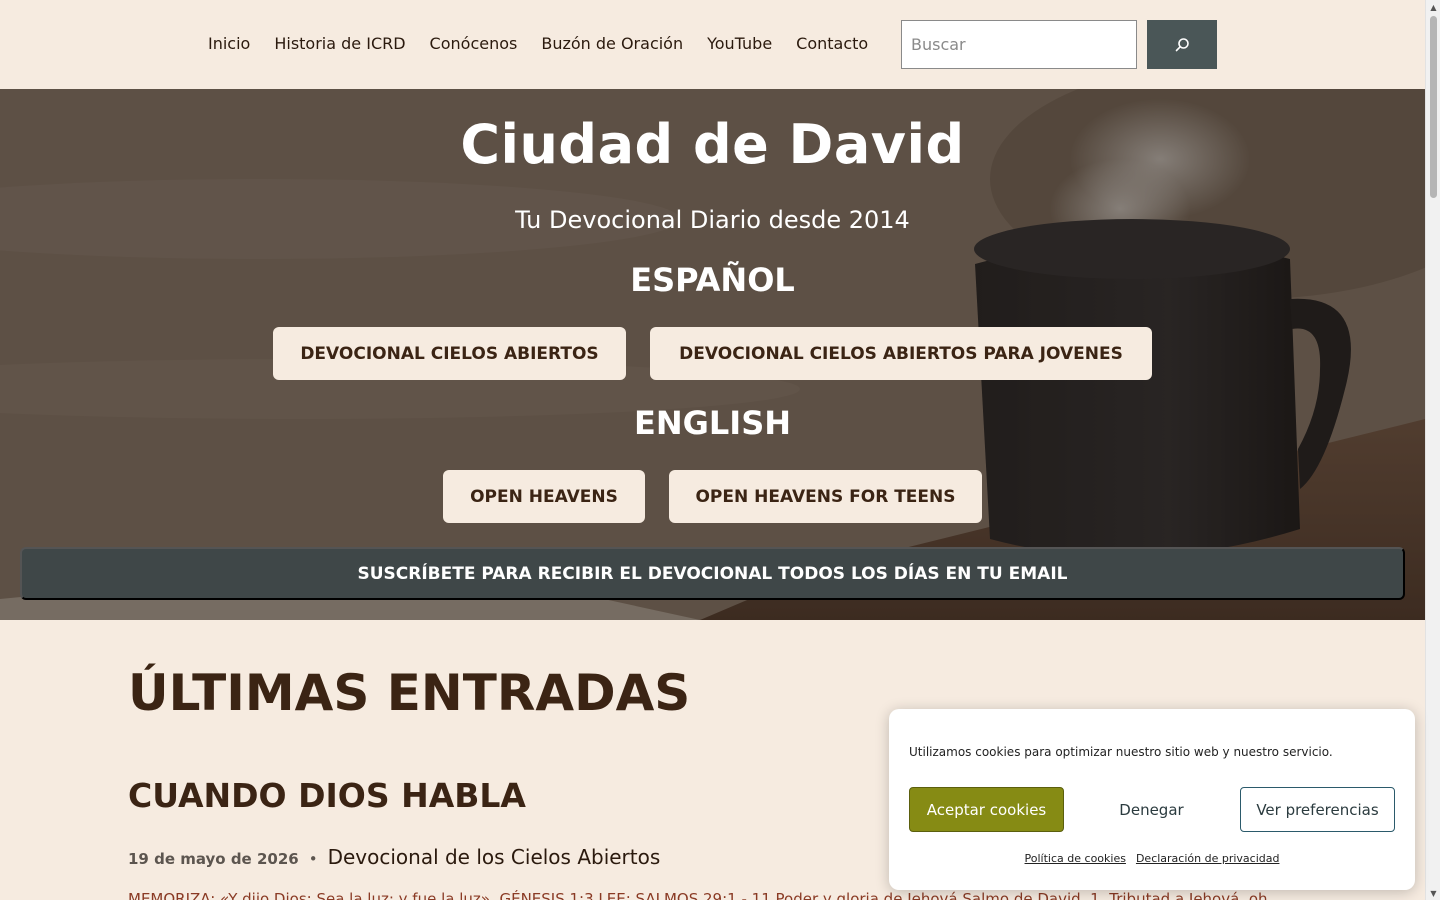 The height and width of the screenshot is (900, 1440). Describe the element at coordinates (612, 44) in the screenshot. I see `nav-item-buzon-oracion: Buzón de Oración` at that location.